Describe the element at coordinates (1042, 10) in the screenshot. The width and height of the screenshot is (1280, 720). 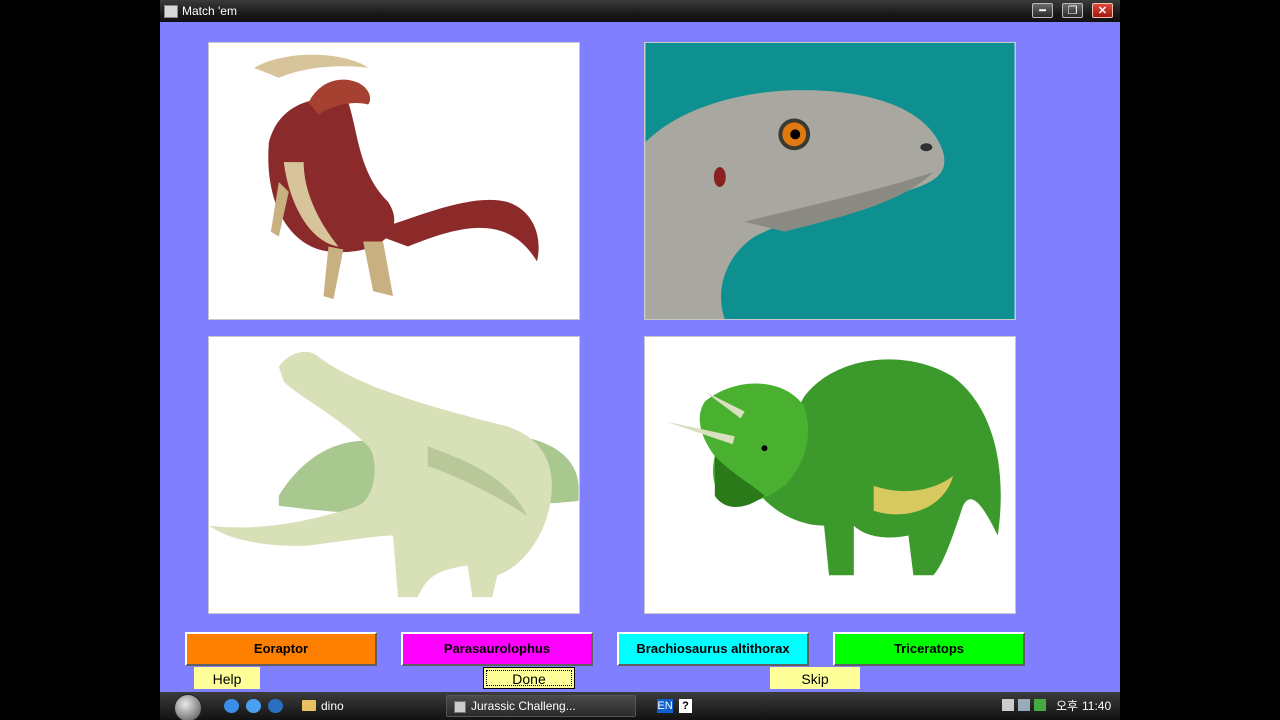
I see `minimize-button: ━` at that location.